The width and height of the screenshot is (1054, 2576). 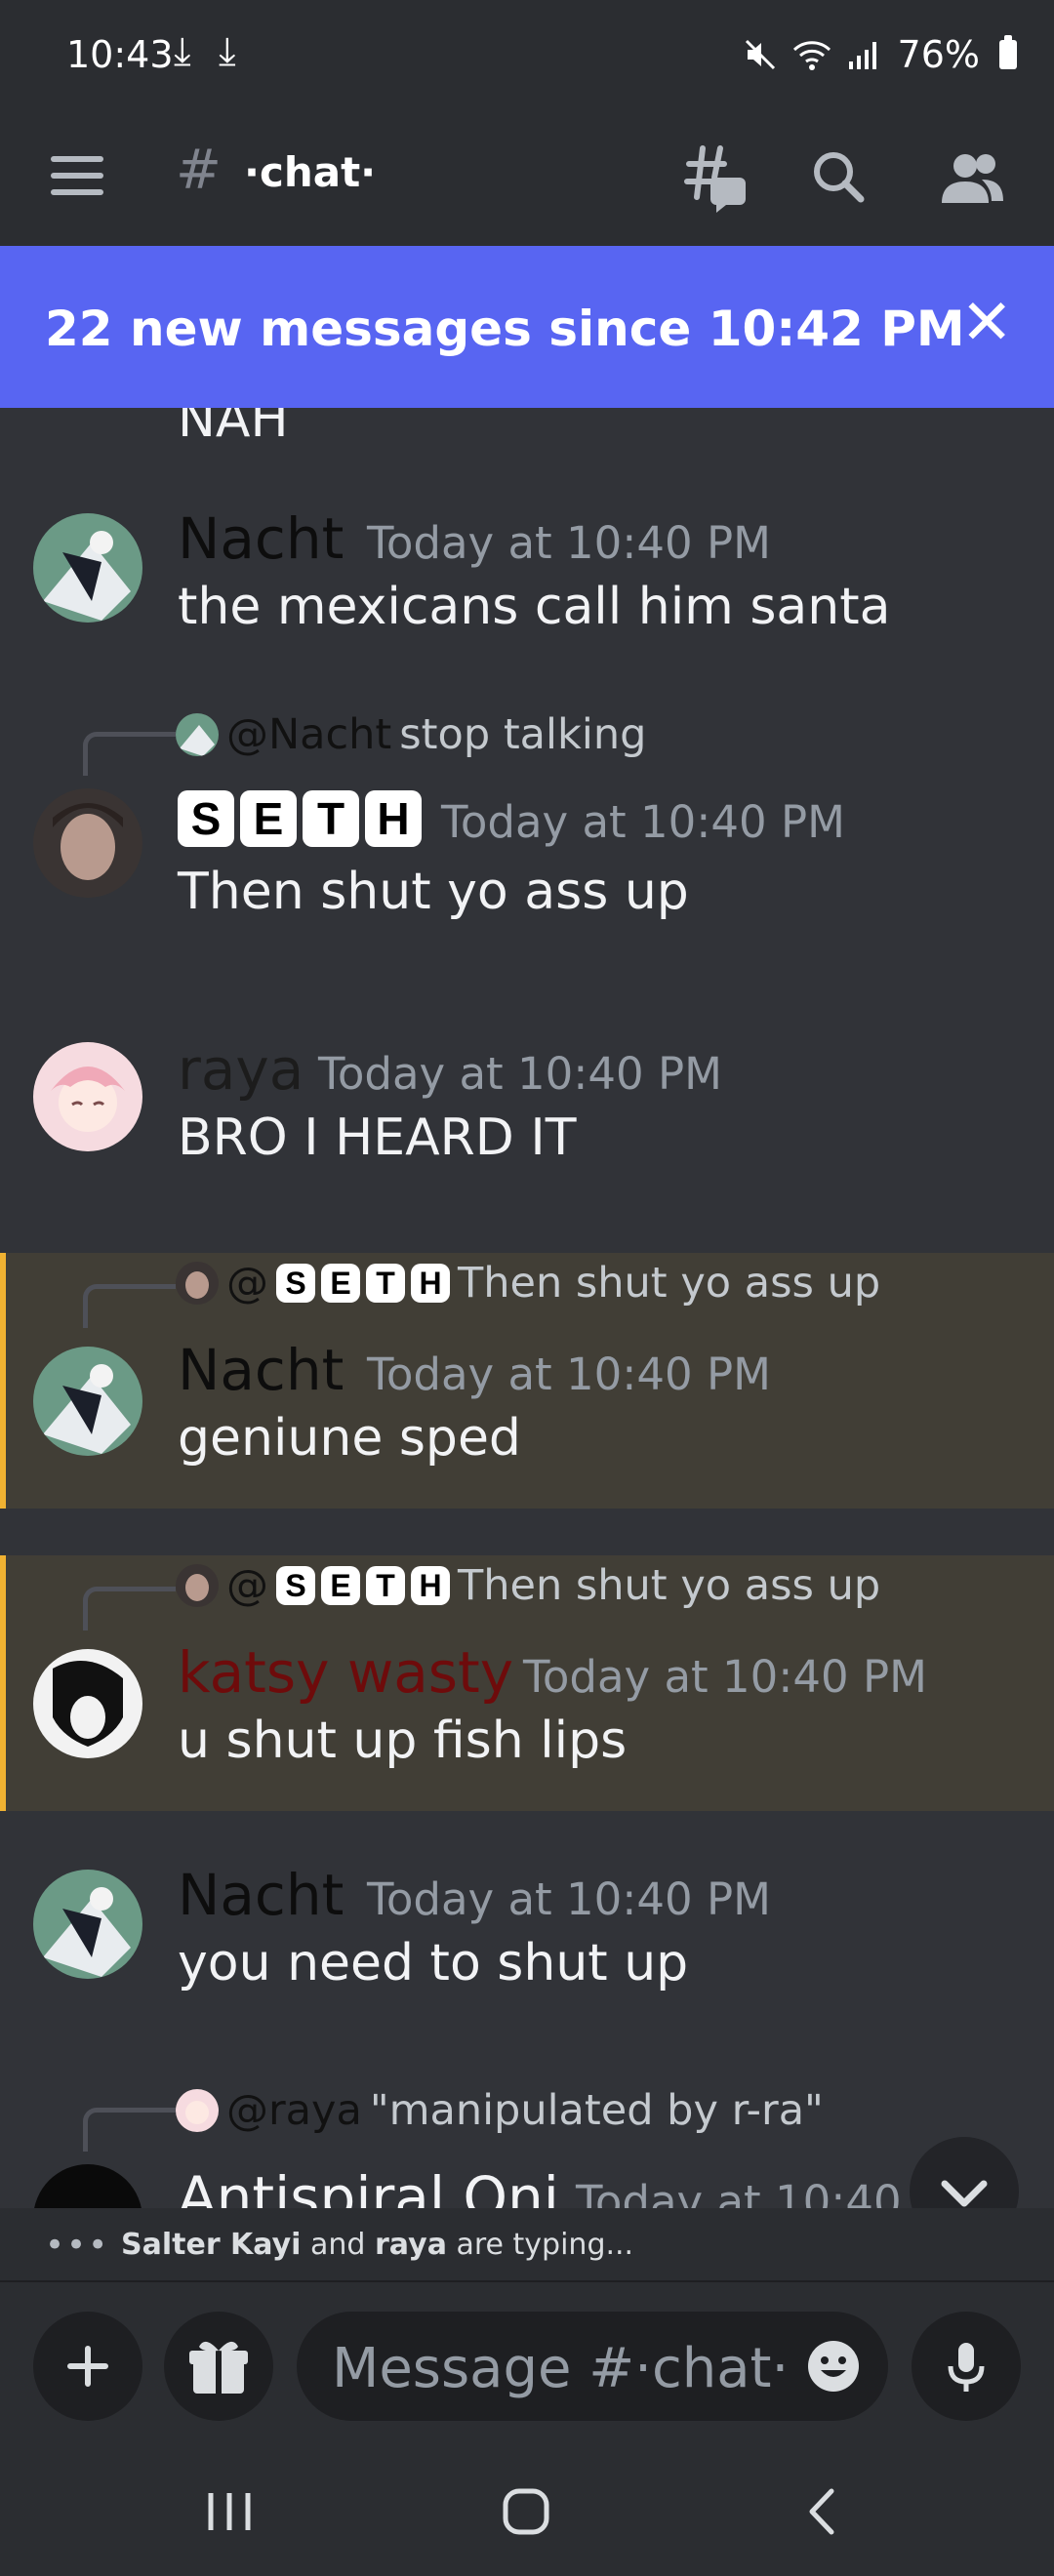 I want to click on reply-username: @Nacht, so click(x=309, y=734).